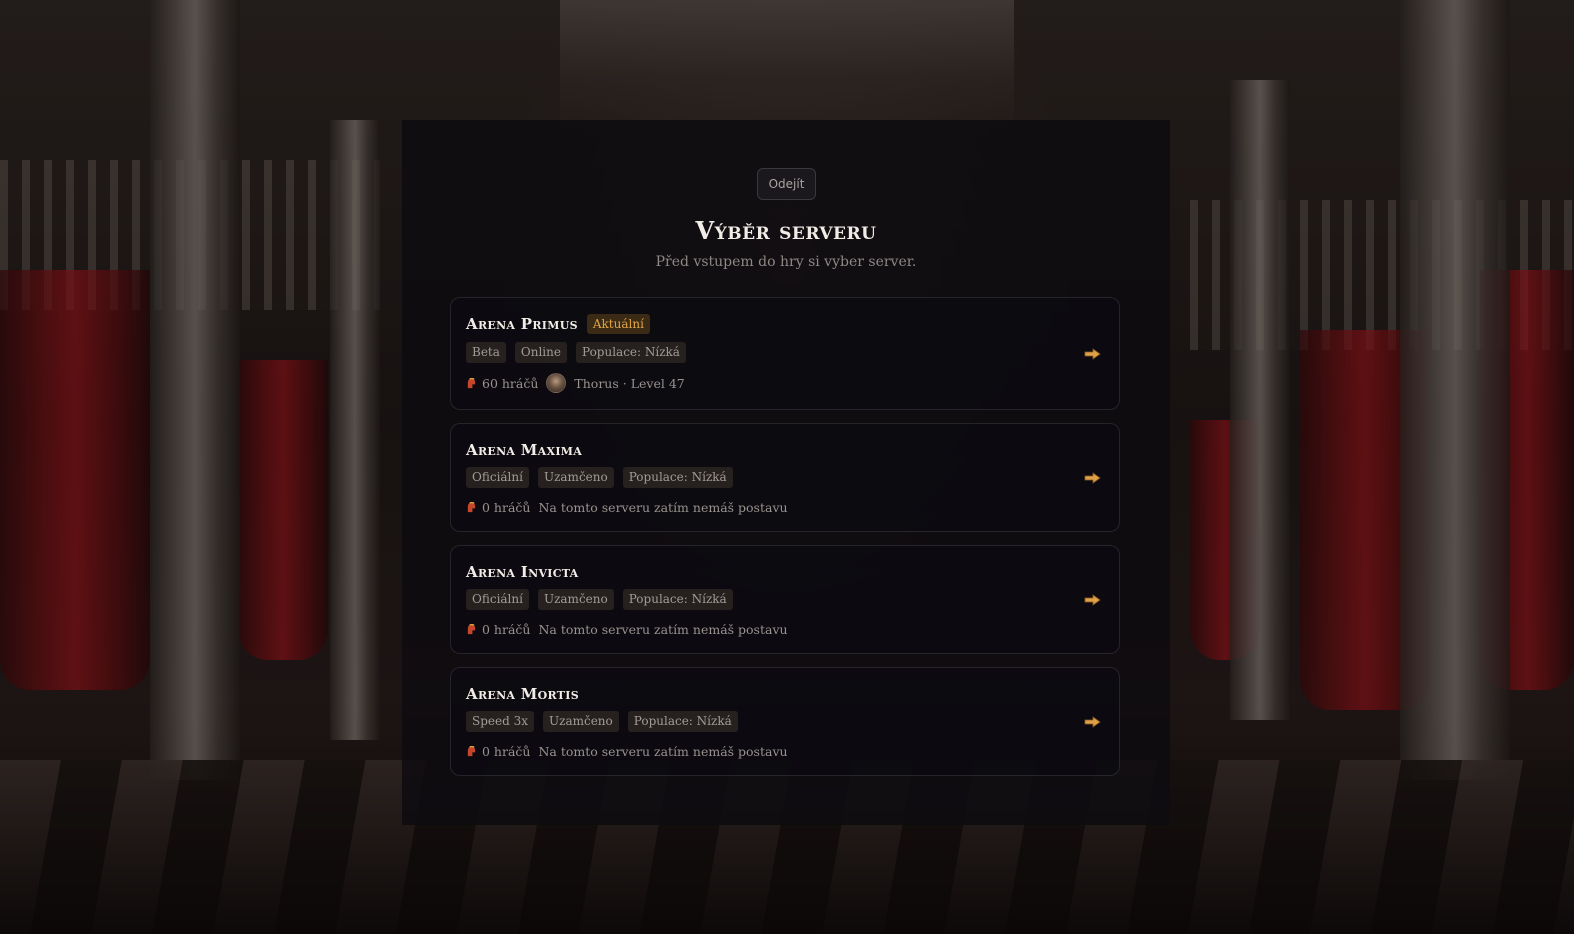  I want to click on tag: Speed 3x, so click(500, 721).